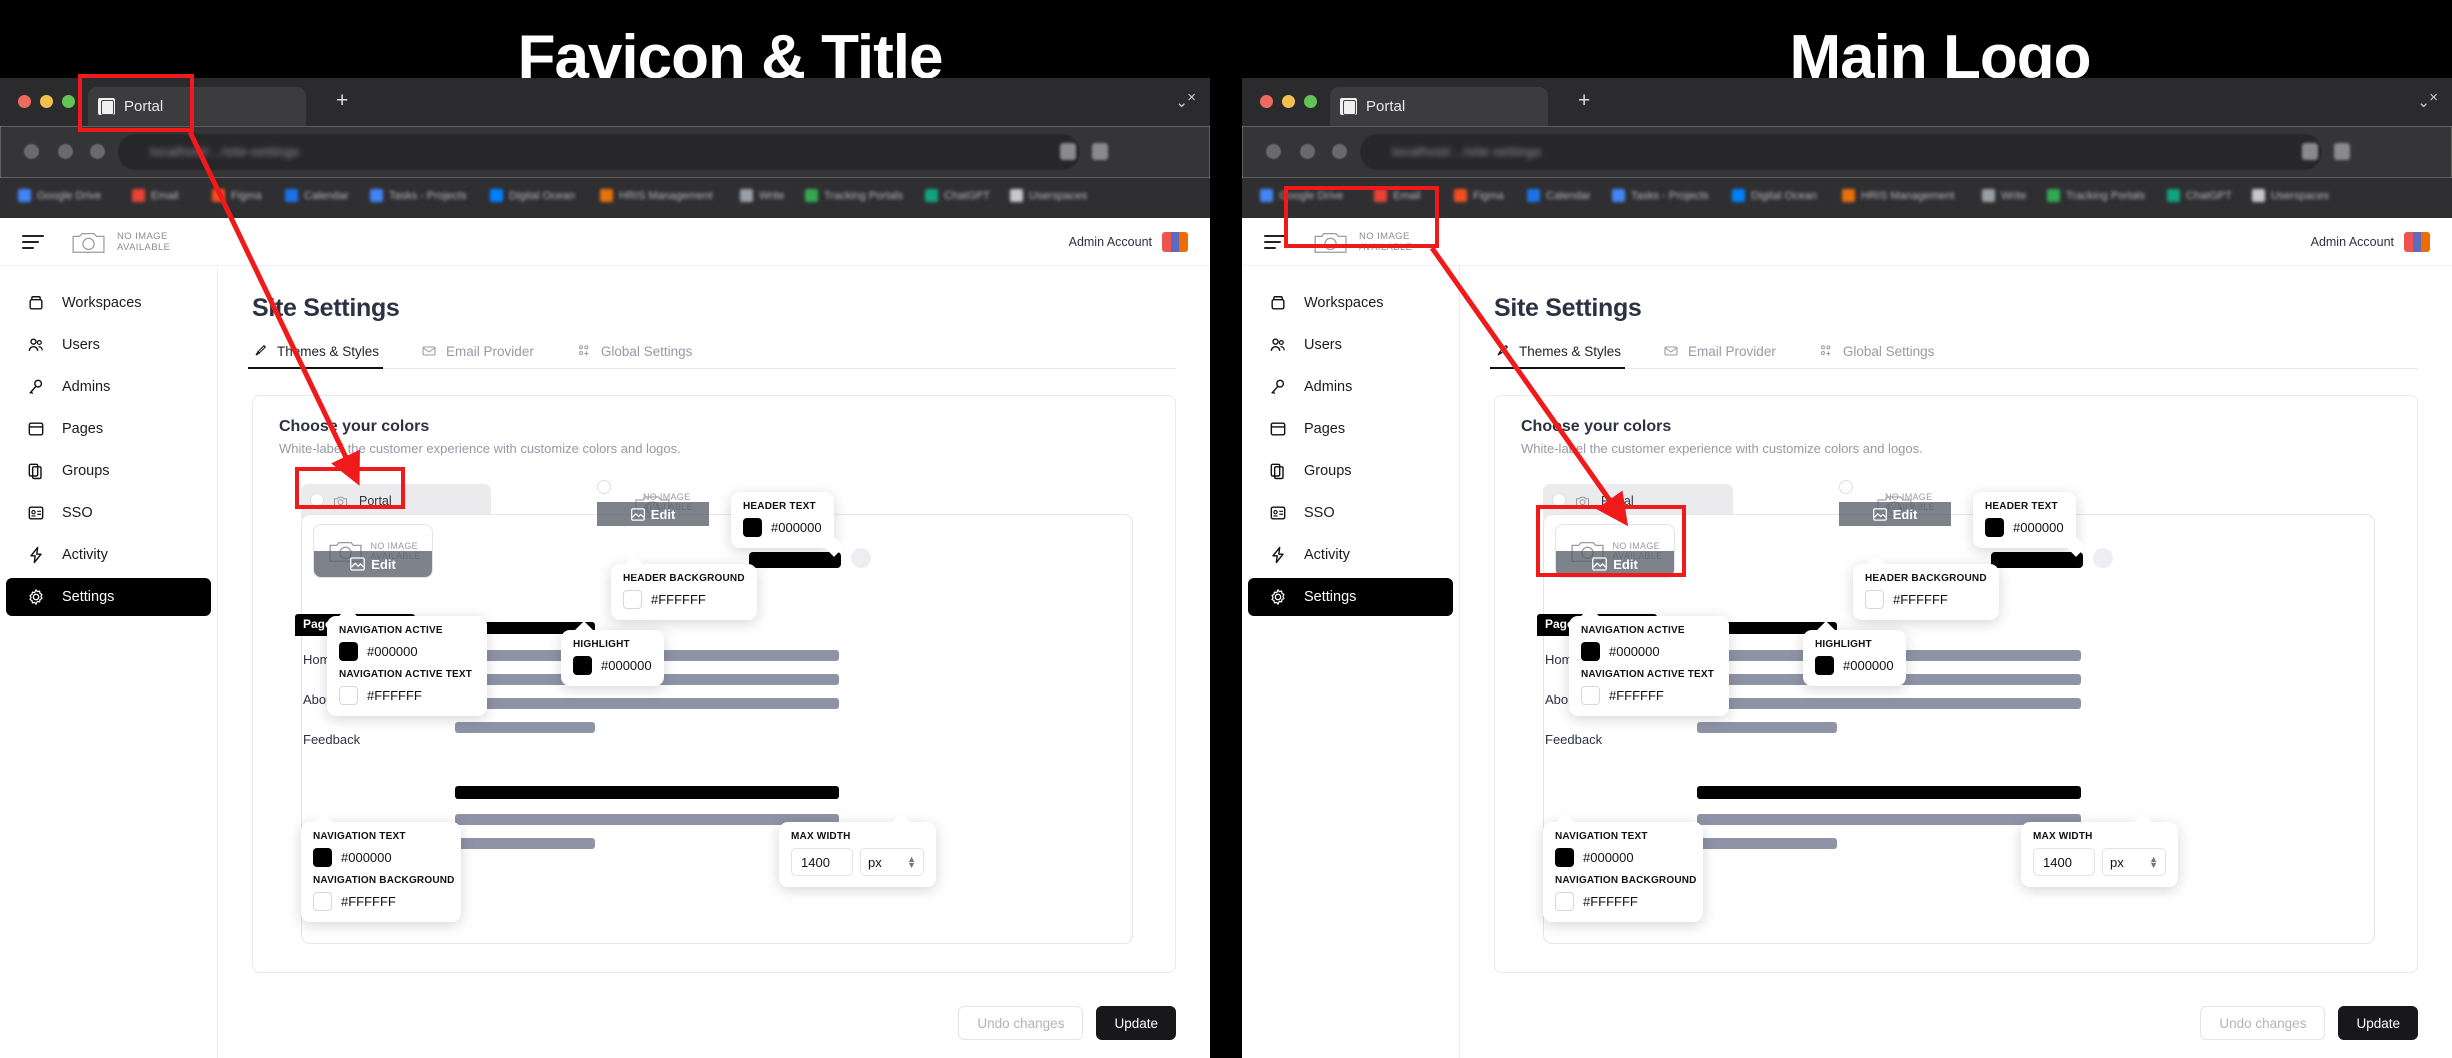 This screenshot has width=2452, height=1058. Describe the element at coordinates (373, 551) in the screenshot. I see `preview-main-logo: NO IMAGE AVAILABLE Edit` at that location.